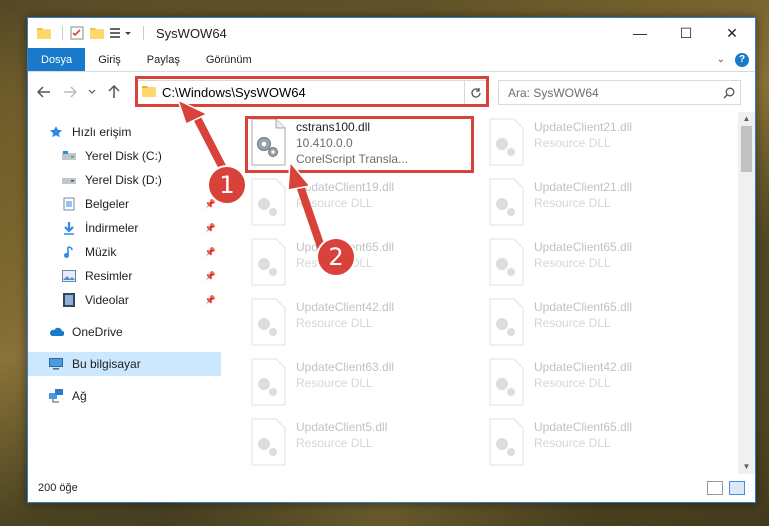 The image size is (769, 526). What do you see at coordinates (124, 396) in the screenshot?
I see `sidebar-item-network: Ağ` at bounding box center [124, 396].